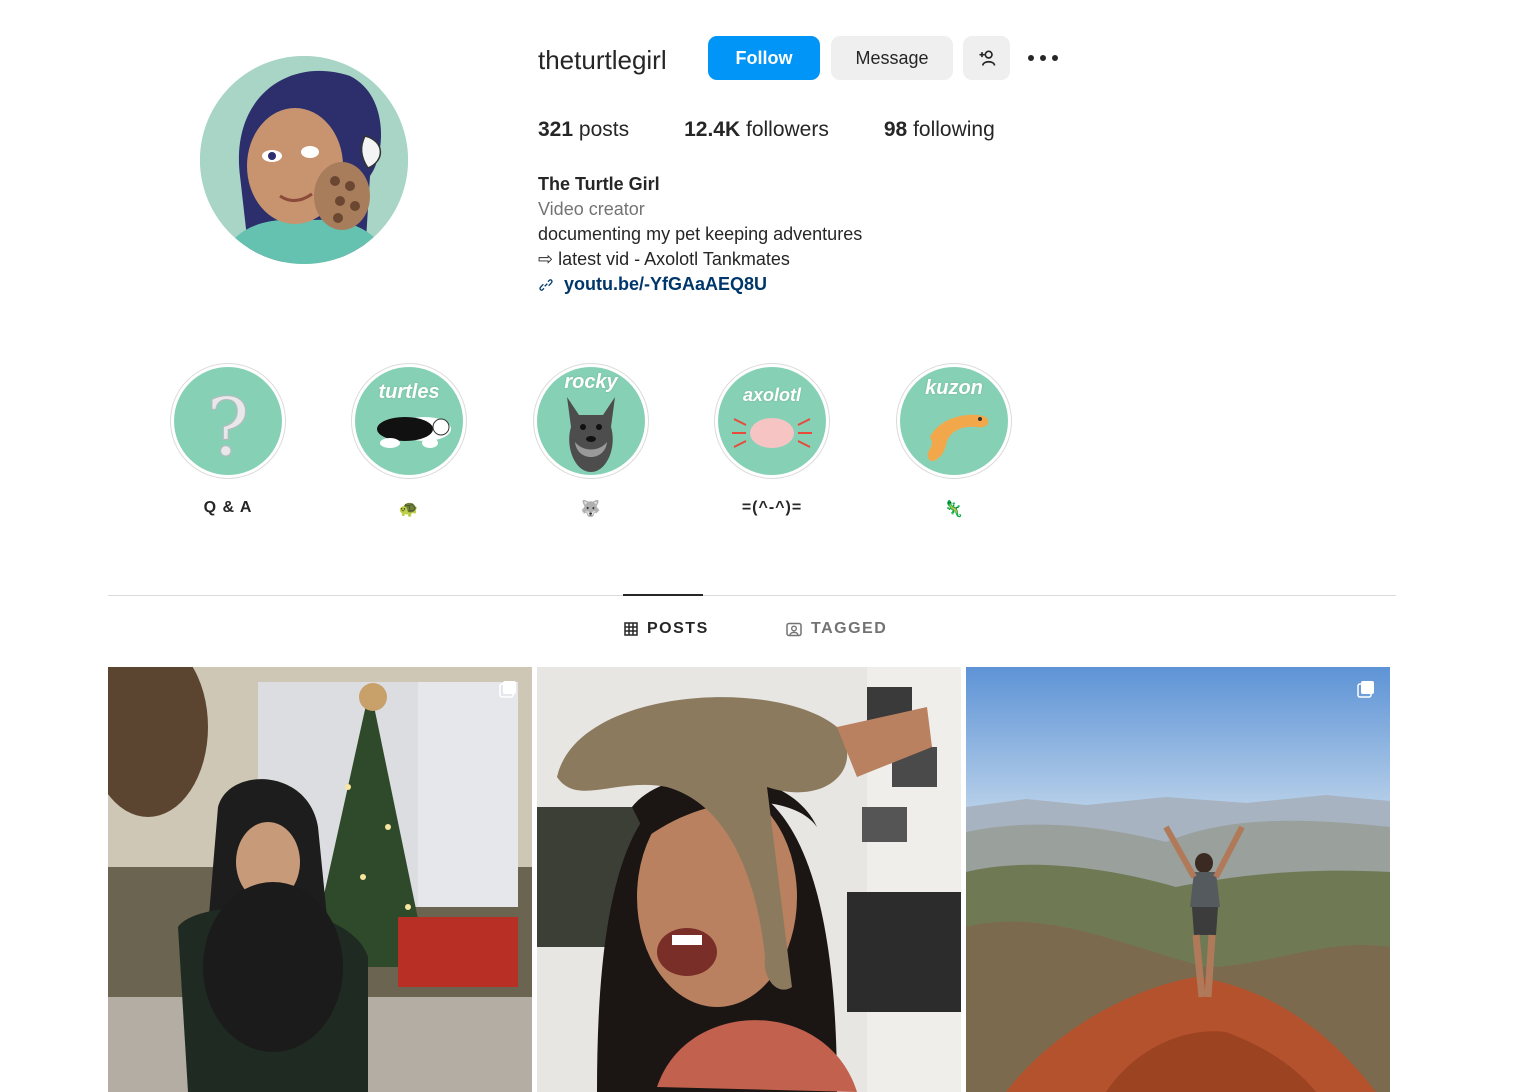 This screenshot has width=1526, height=1092. I want to click on tabs-divider, so click(752, 595).